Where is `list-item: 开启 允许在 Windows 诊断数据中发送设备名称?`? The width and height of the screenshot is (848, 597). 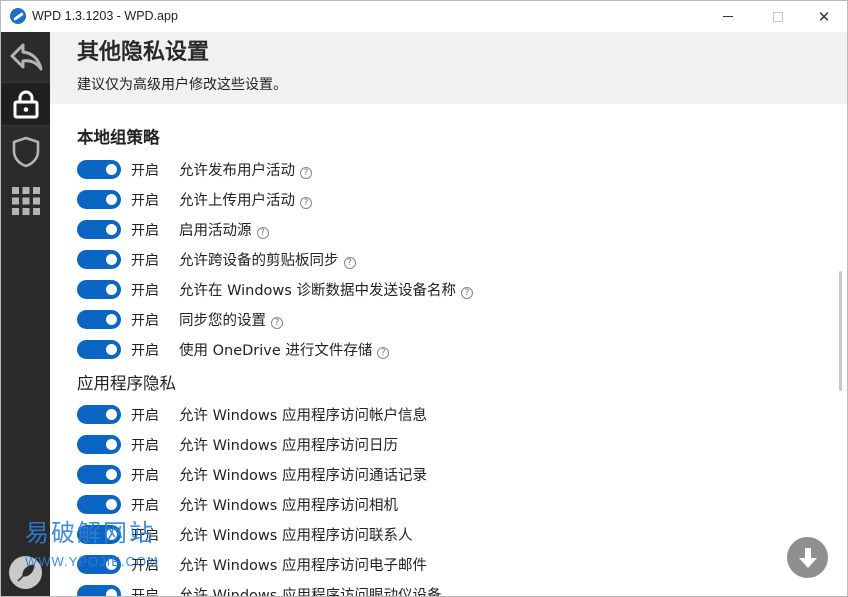
list-item: 开启 允许在 Windows 诊断数据中发送设备名称? is located at coordinates (447, 289).